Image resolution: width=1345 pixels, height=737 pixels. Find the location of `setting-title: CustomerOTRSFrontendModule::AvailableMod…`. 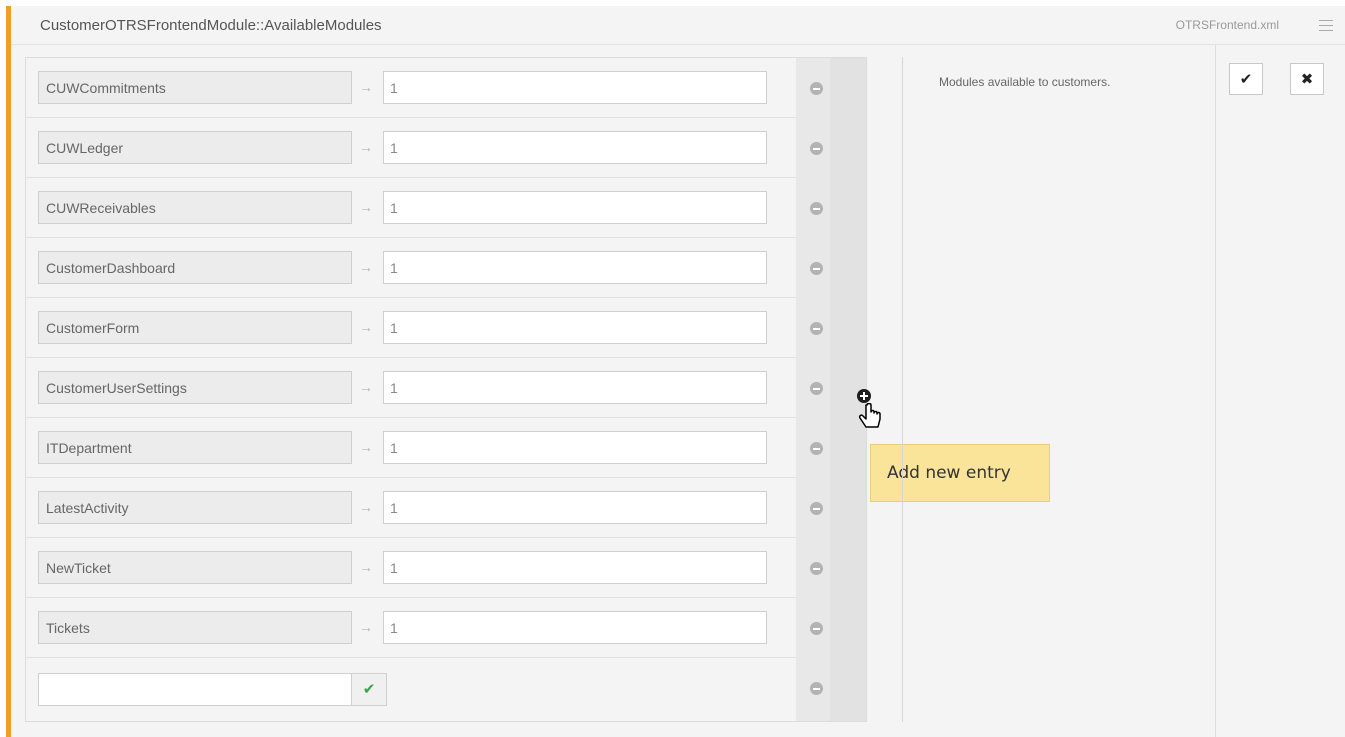

setting-title: CustomerOTRSFrontendModule::AvailableMod… is located at coordinates (211, 25).